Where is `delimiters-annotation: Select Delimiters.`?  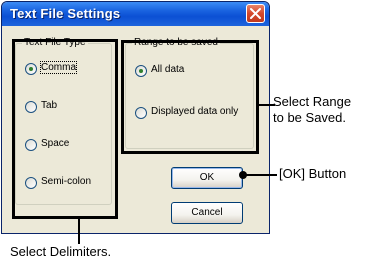 delimiters-annotation: Select Delimiters. is located at coordinates (61, 251).